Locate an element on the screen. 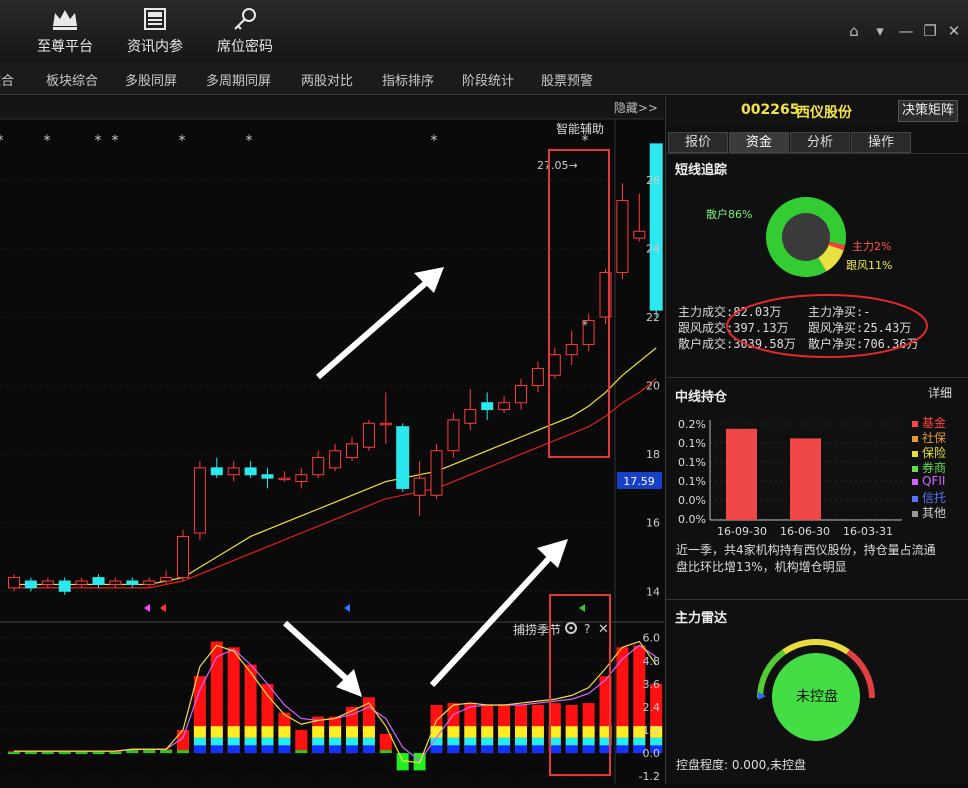 This screenshot has height=788, width=968. nav-item: 指标排序 is located at coordinates (408, 79).